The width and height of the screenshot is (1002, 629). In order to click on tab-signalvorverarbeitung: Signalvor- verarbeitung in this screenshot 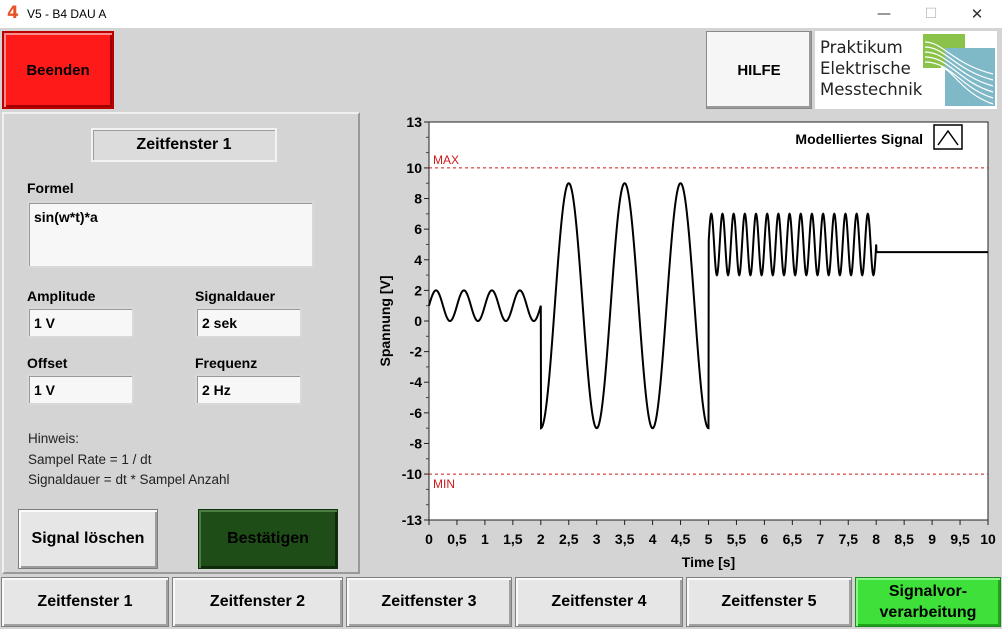, I will do `click(928, 602)`.